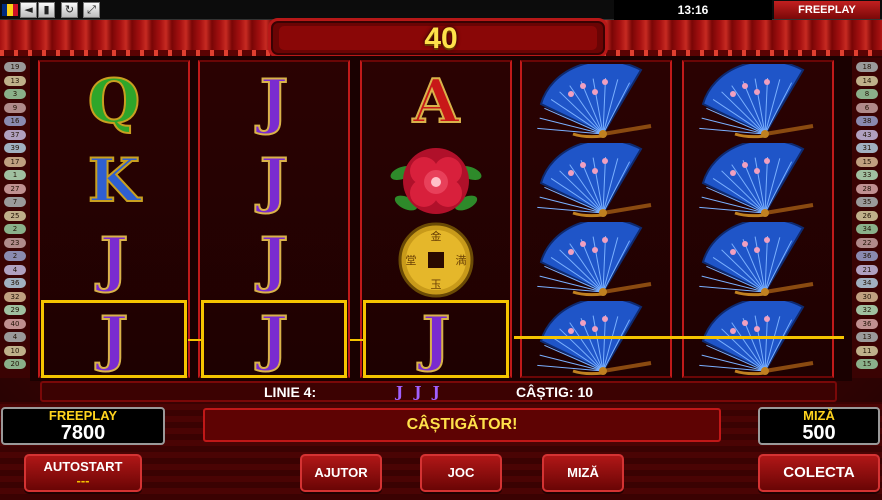  What do you see at coordinates (114, 219) in the screenshot?
I see `reel-1: QKJJ` at bounding box center [114, 219].